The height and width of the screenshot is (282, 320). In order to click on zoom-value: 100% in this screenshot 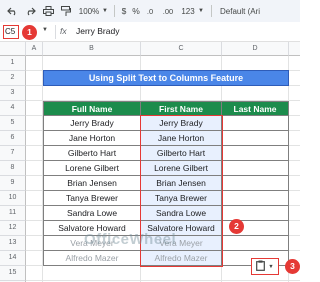, I will do `click(89, 11)`.